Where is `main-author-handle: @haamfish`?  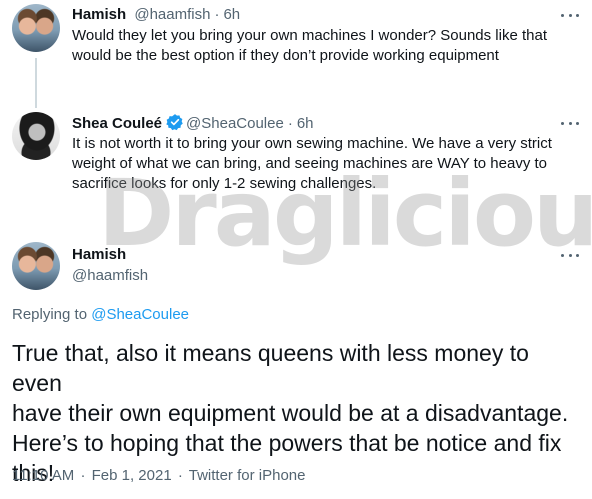
main-author-handle: @haamfish is located at coordinates (110, 275).